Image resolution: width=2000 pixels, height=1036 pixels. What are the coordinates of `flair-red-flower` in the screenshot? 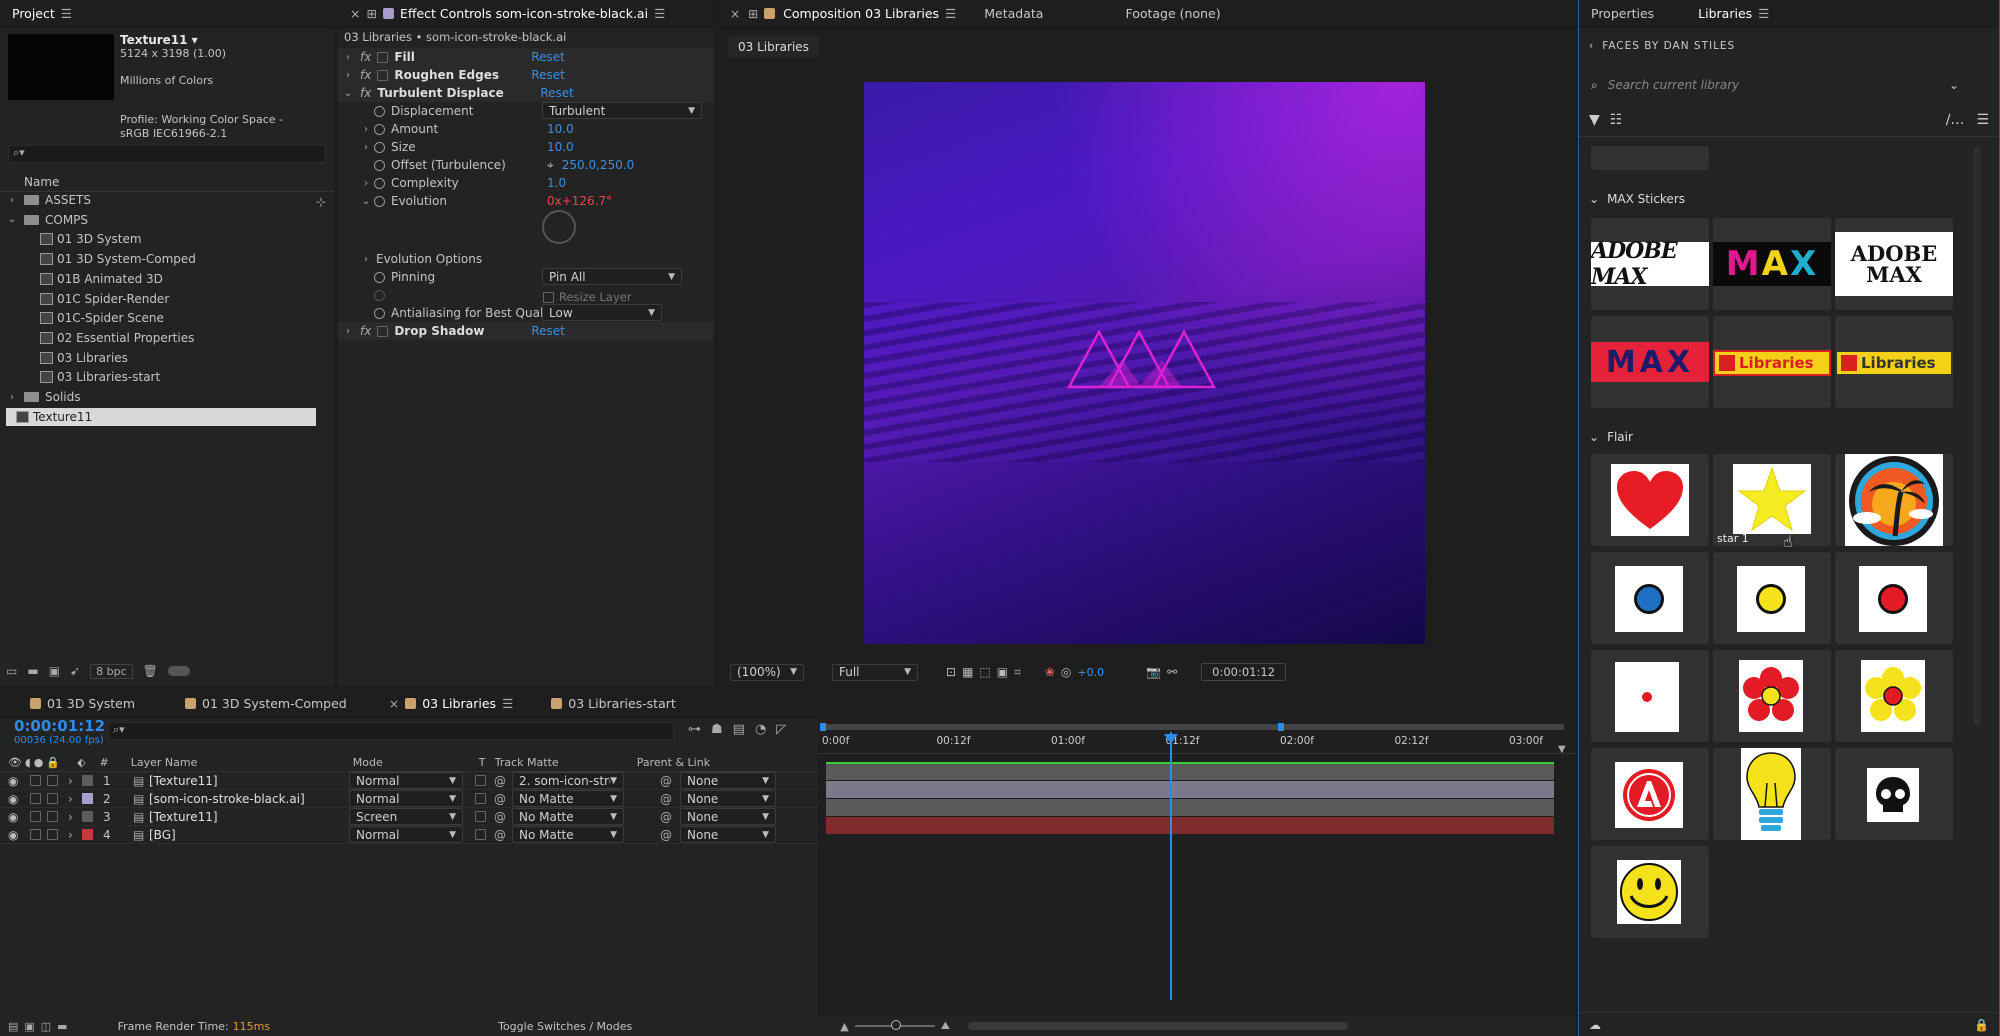 It's located at (1772, 696).